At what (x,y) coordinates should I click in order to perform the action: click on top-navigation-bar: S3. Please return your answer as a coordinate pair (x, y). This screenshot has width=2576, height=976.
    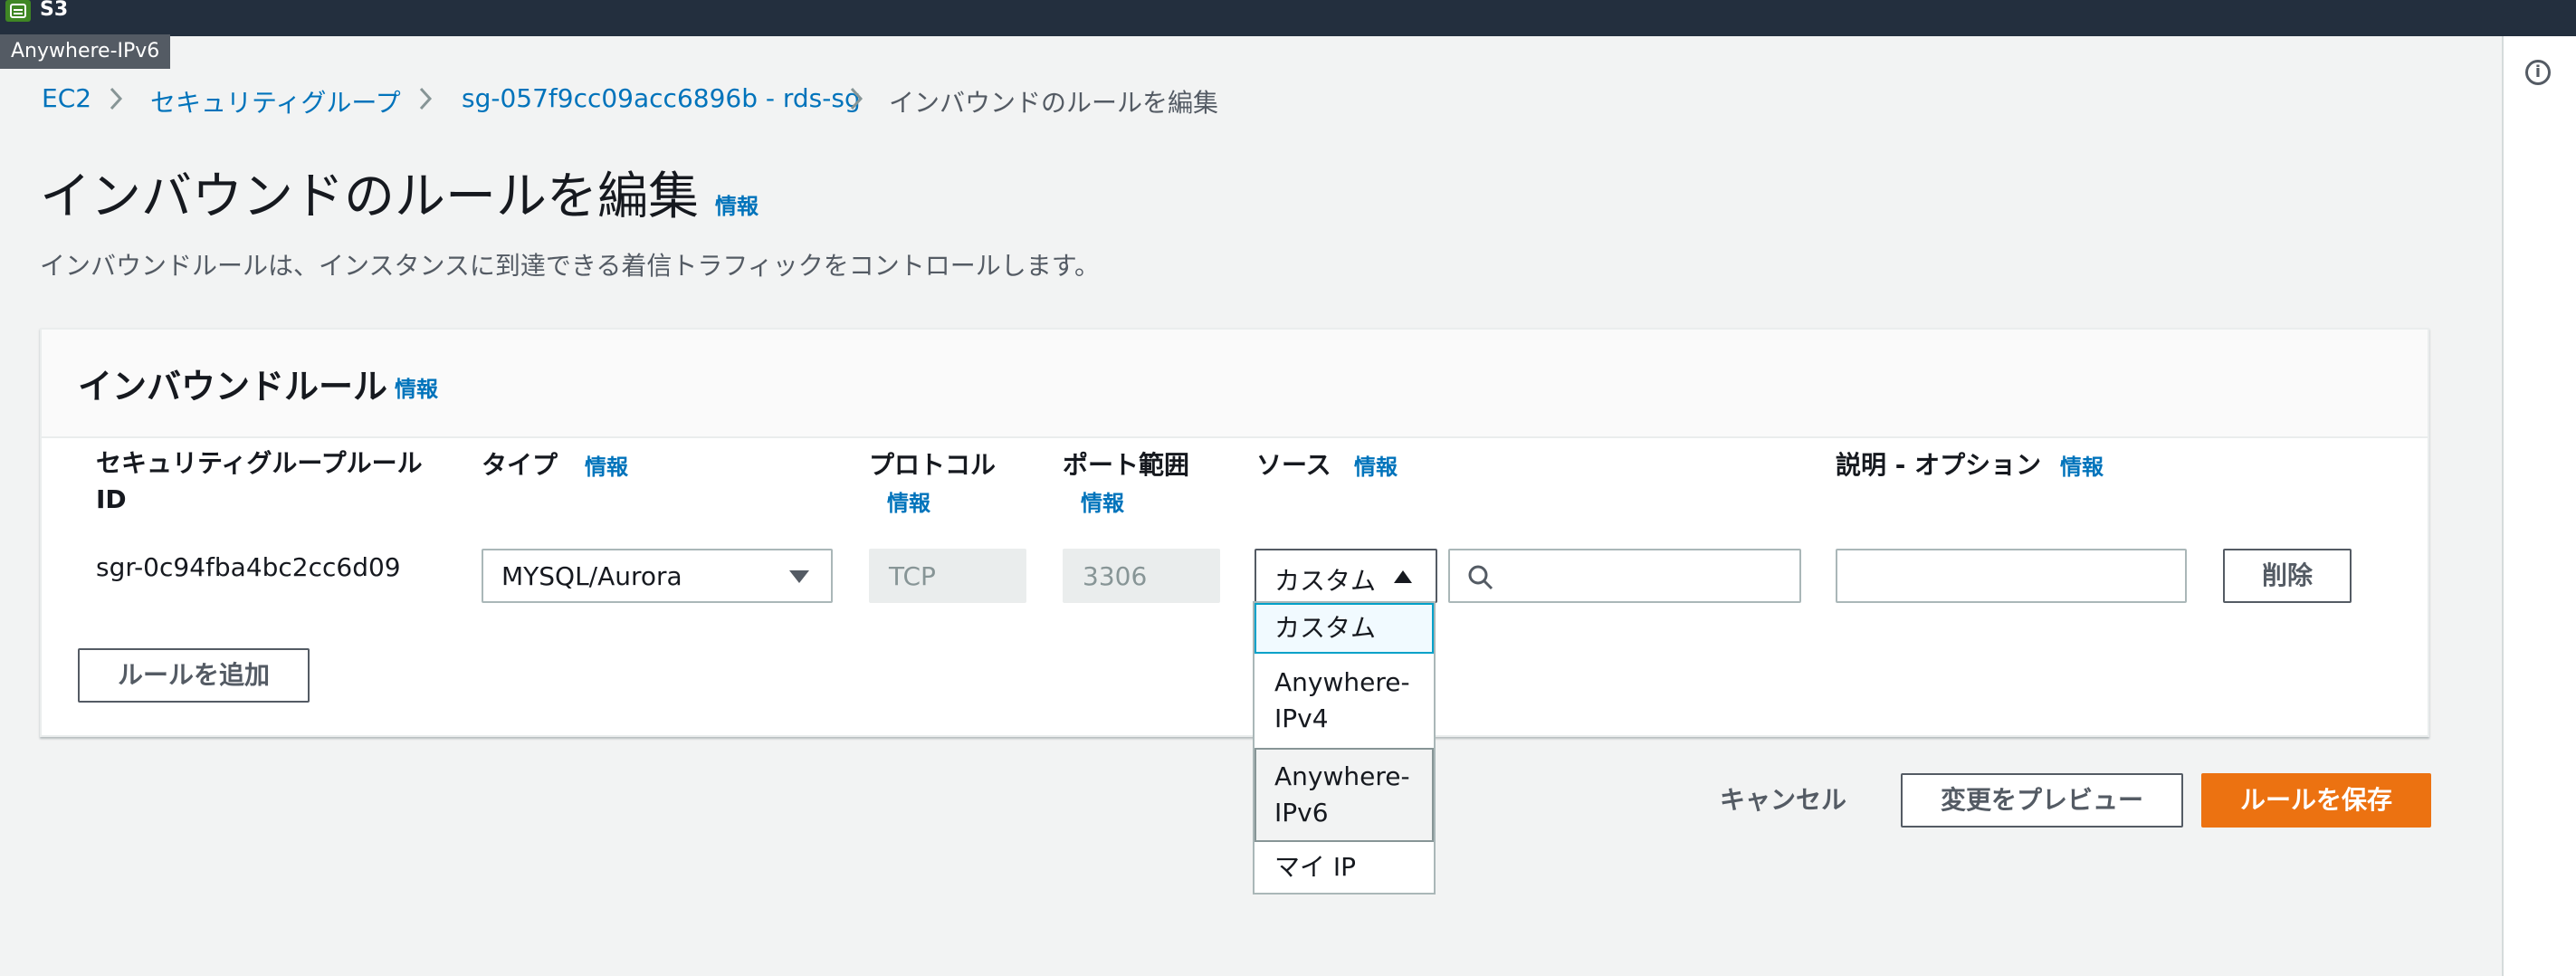
    Looking at the image, I should click on (1288, 18).